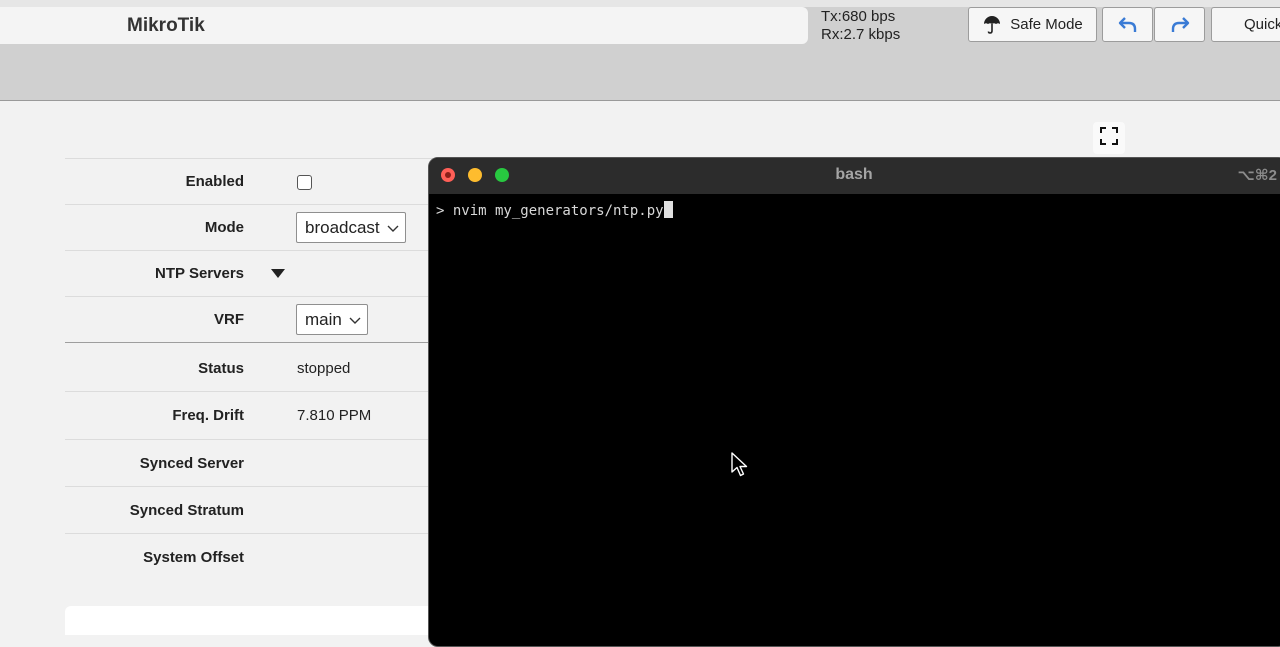  I want to click on mouse-pointer-icon, so click(740, 467).